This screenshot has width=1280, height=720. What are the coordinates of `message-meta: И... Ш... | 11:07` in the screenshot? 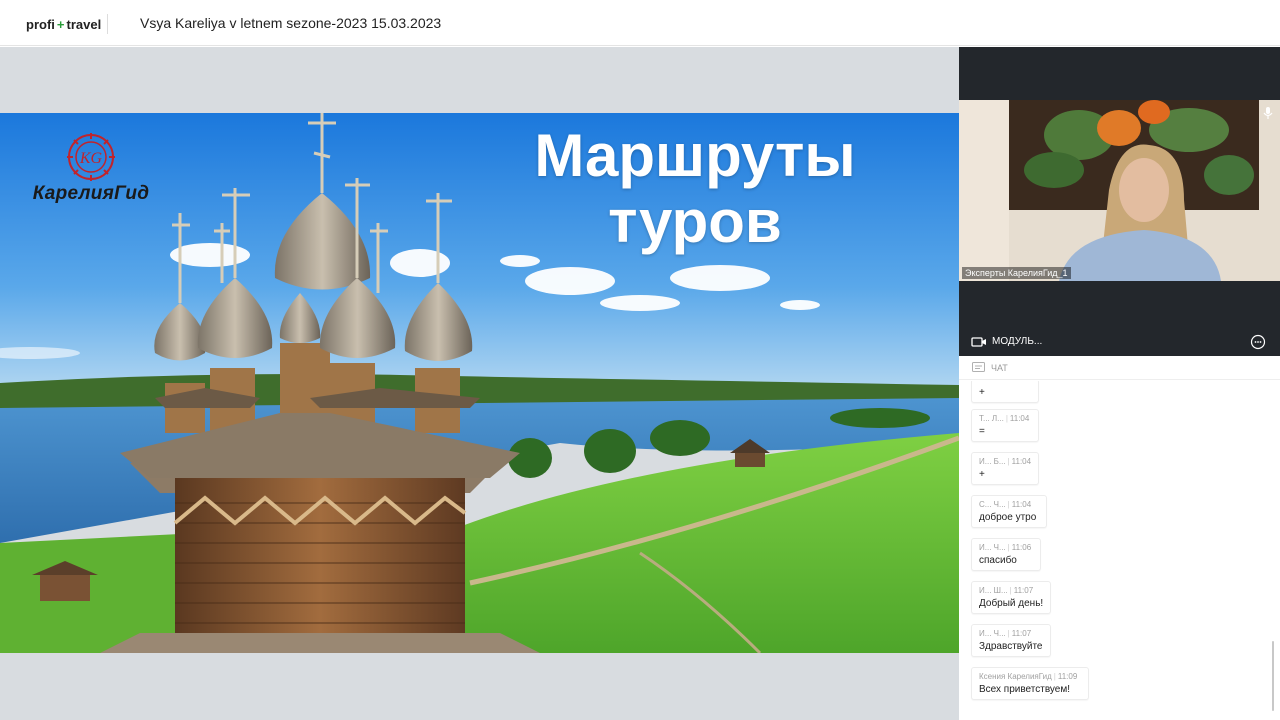 It's located at (1011, 590).